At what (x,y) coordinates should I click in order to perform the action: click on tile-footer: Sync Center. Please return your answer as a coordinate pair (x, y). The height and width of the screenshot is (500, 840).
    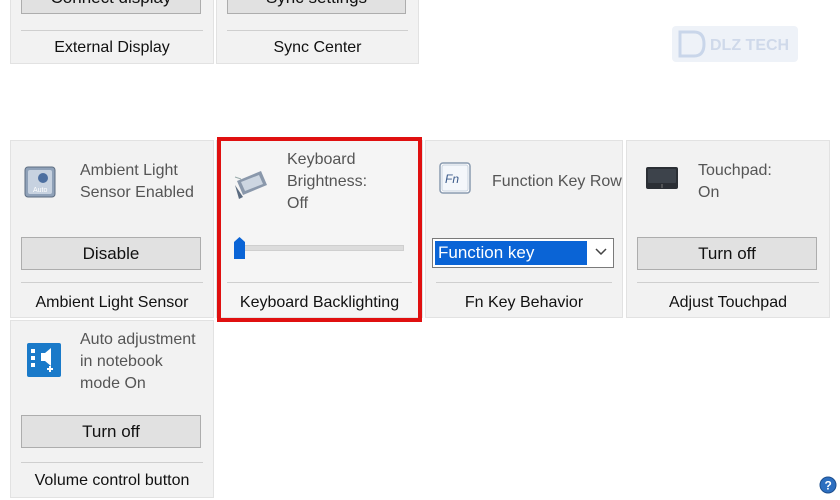
    Looking at the image, I should click on (317, 47).